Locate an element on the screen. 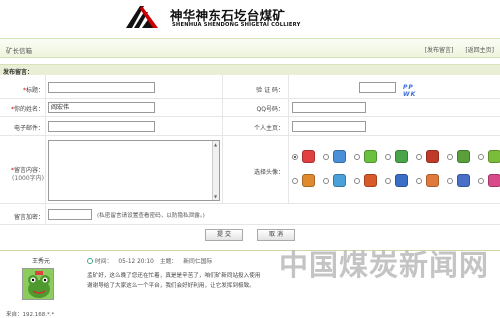  captcha-label: 验 证 码： is located at coordinates (270, 90).